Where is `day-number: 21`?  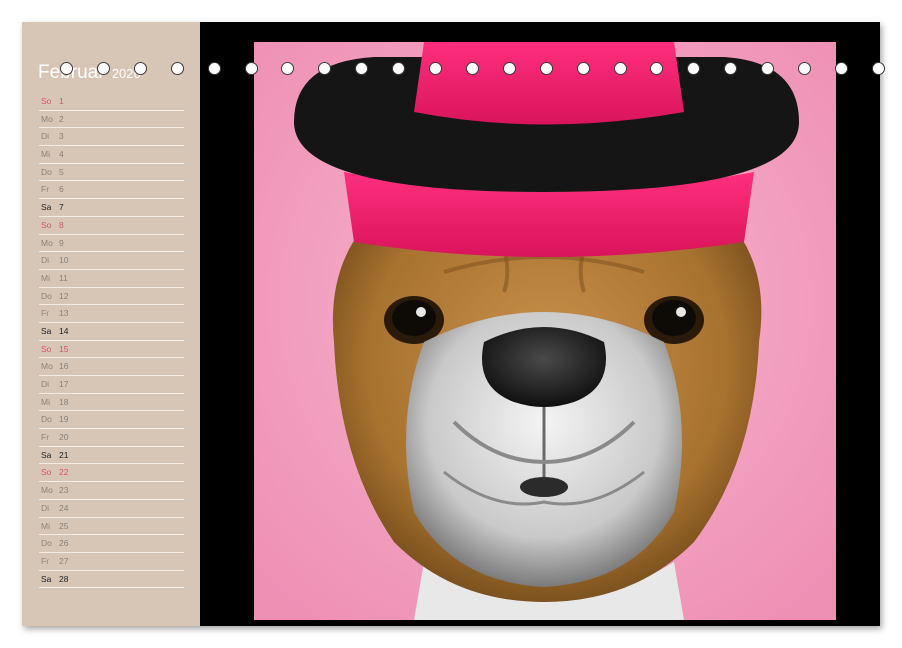 day-number: 21 is located at coordinates (64, 454).